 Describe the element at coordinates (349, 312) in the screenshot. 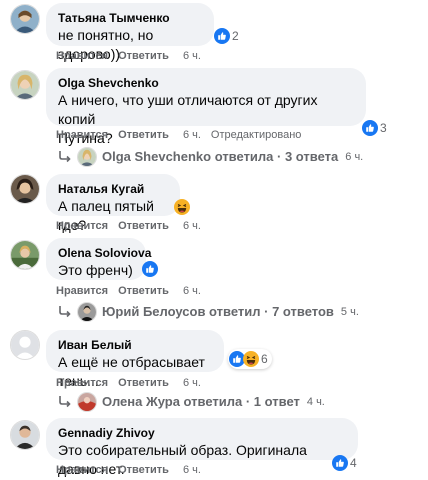

I see `timestamp: 5 ч.` at that location.